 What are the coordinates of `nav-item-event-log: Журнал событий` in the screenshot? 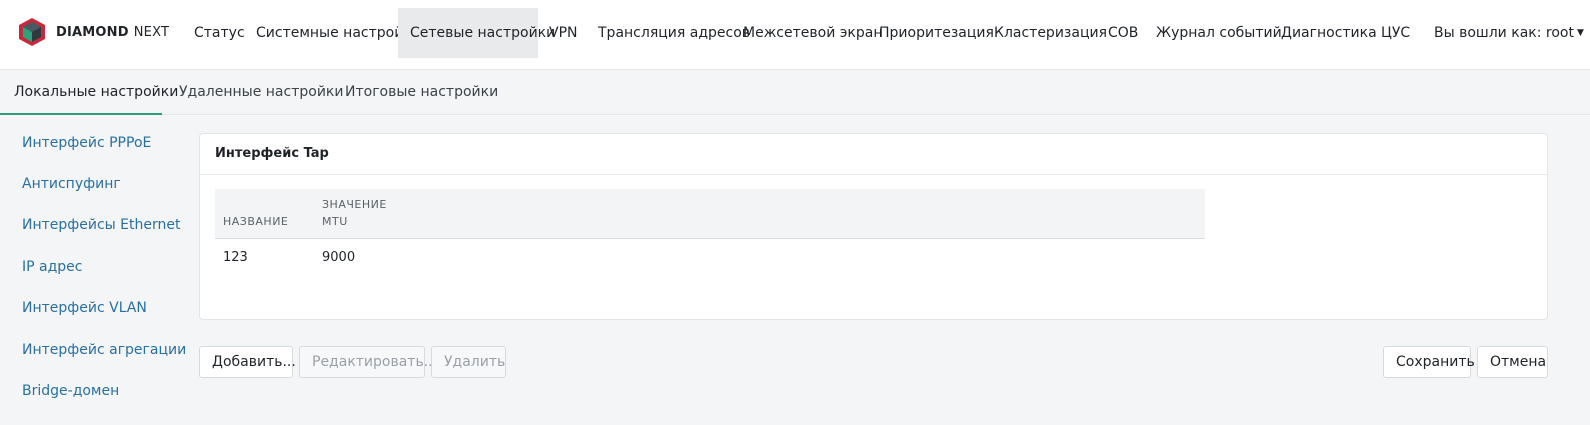 It's located at (1219, 33).